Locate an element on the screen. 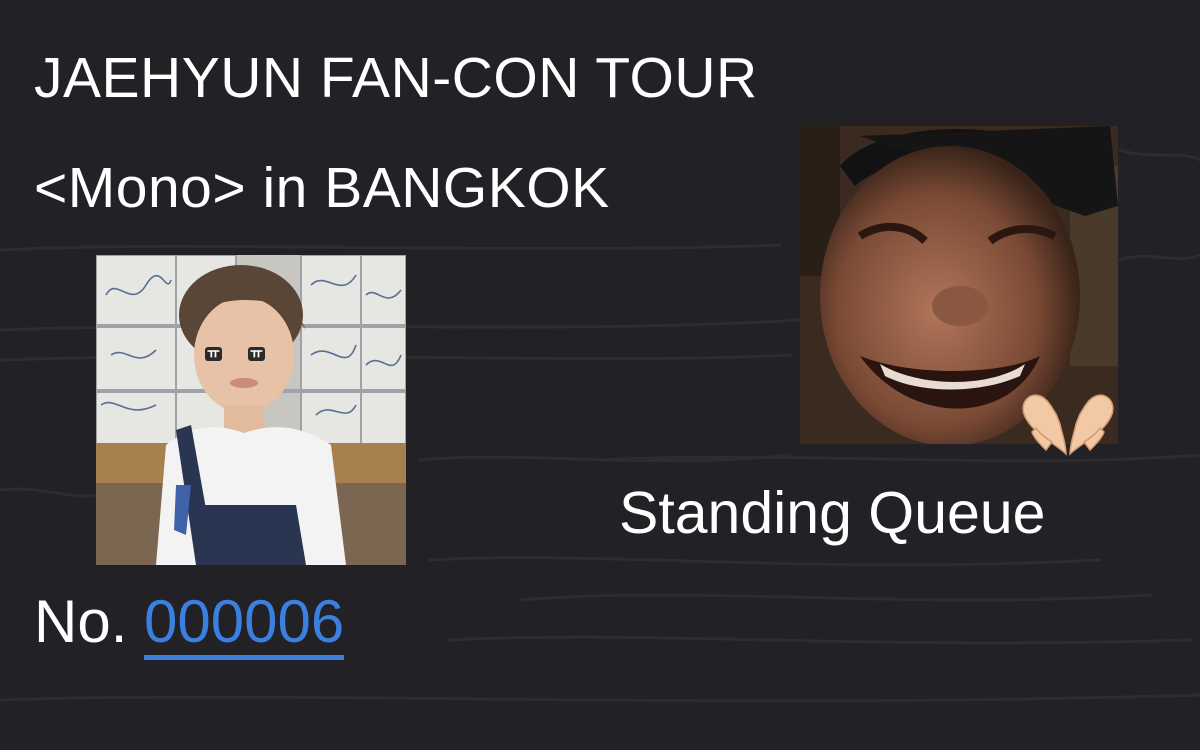  title-line-2: <Mono> in BANGKOK is located at coordinates (322, 188).